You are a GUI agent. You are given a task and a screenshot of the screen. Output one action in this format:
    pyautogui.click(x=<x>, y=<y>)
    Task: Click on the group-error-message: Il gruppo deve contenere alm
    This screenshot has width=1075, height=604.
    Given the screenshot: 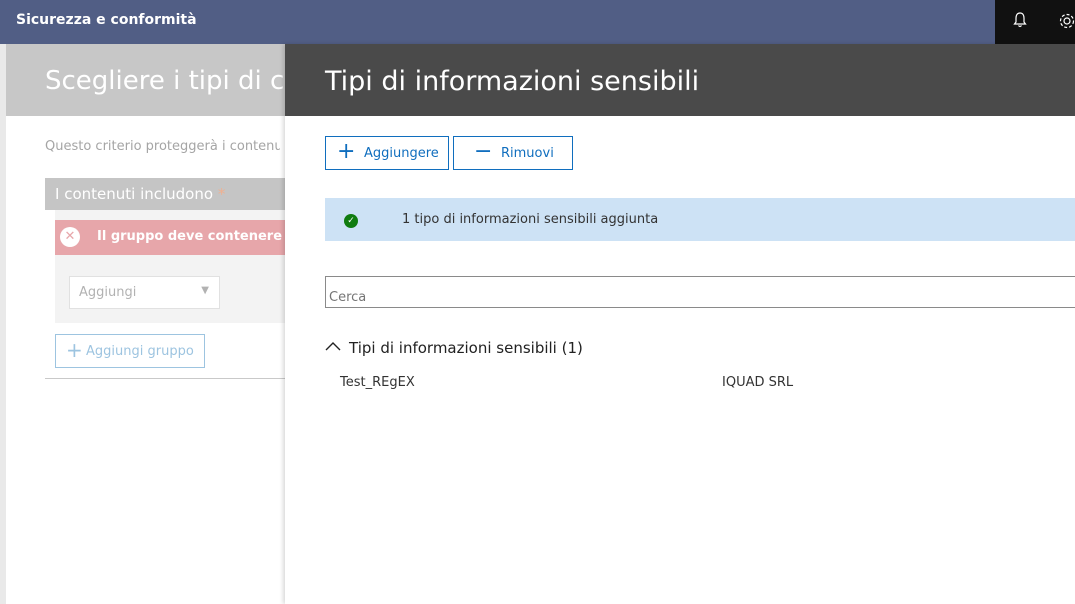 What is the action you would take?
    pyautogui.click(x=191, y=236)
    